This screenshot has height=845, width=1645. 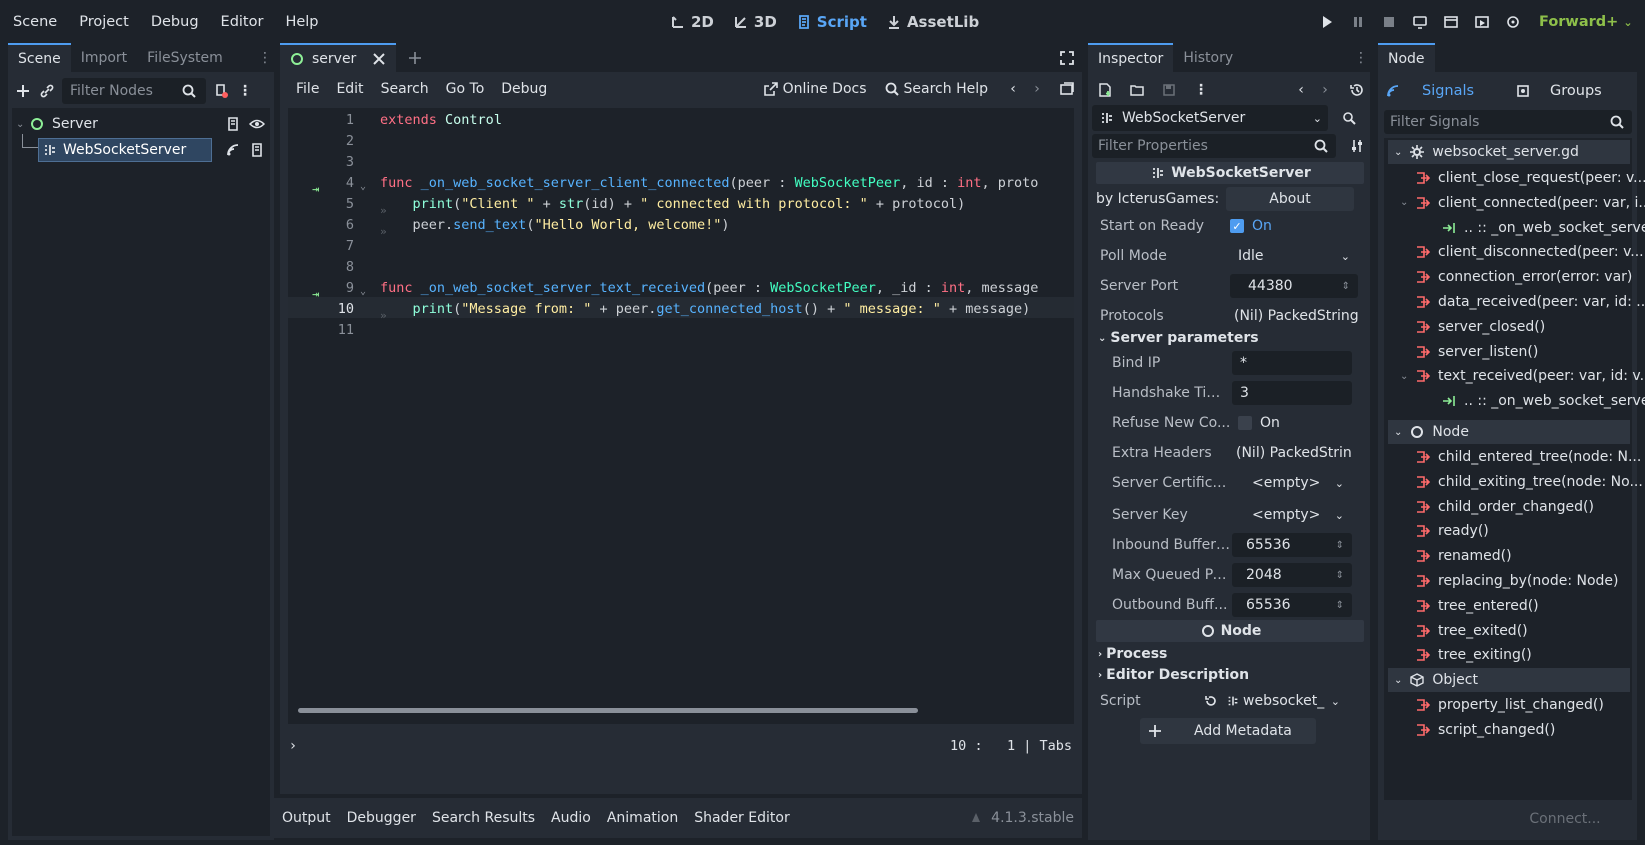 I want to click on renderer-select: Forward+ ⌄, so click(x=1586, y=22).